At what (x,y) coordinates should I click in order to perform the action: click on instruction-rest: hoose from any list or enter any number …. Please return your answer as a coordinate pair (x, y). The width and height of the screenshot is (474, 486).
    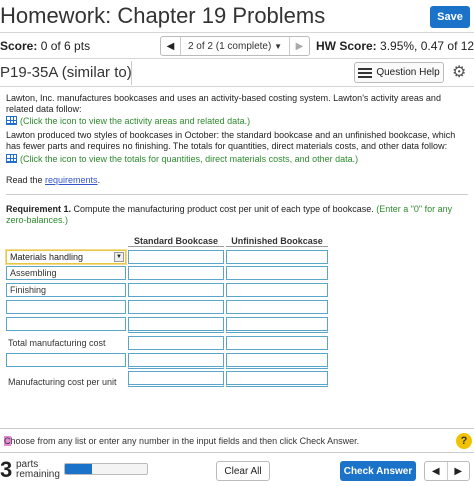
    Looking at the image, I should click on (185, 441).